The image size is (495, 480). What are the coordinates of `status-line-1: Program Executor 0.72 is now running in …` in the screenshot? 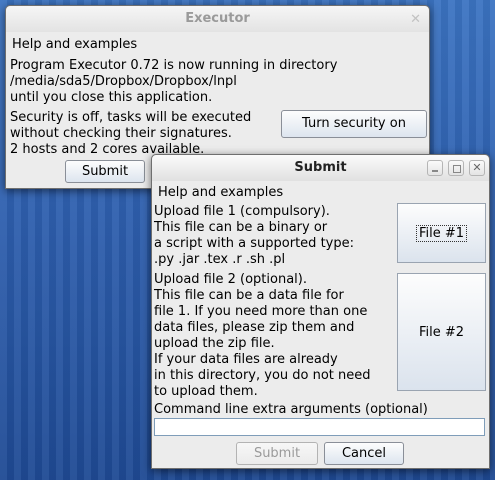 It's located at (174, 65).